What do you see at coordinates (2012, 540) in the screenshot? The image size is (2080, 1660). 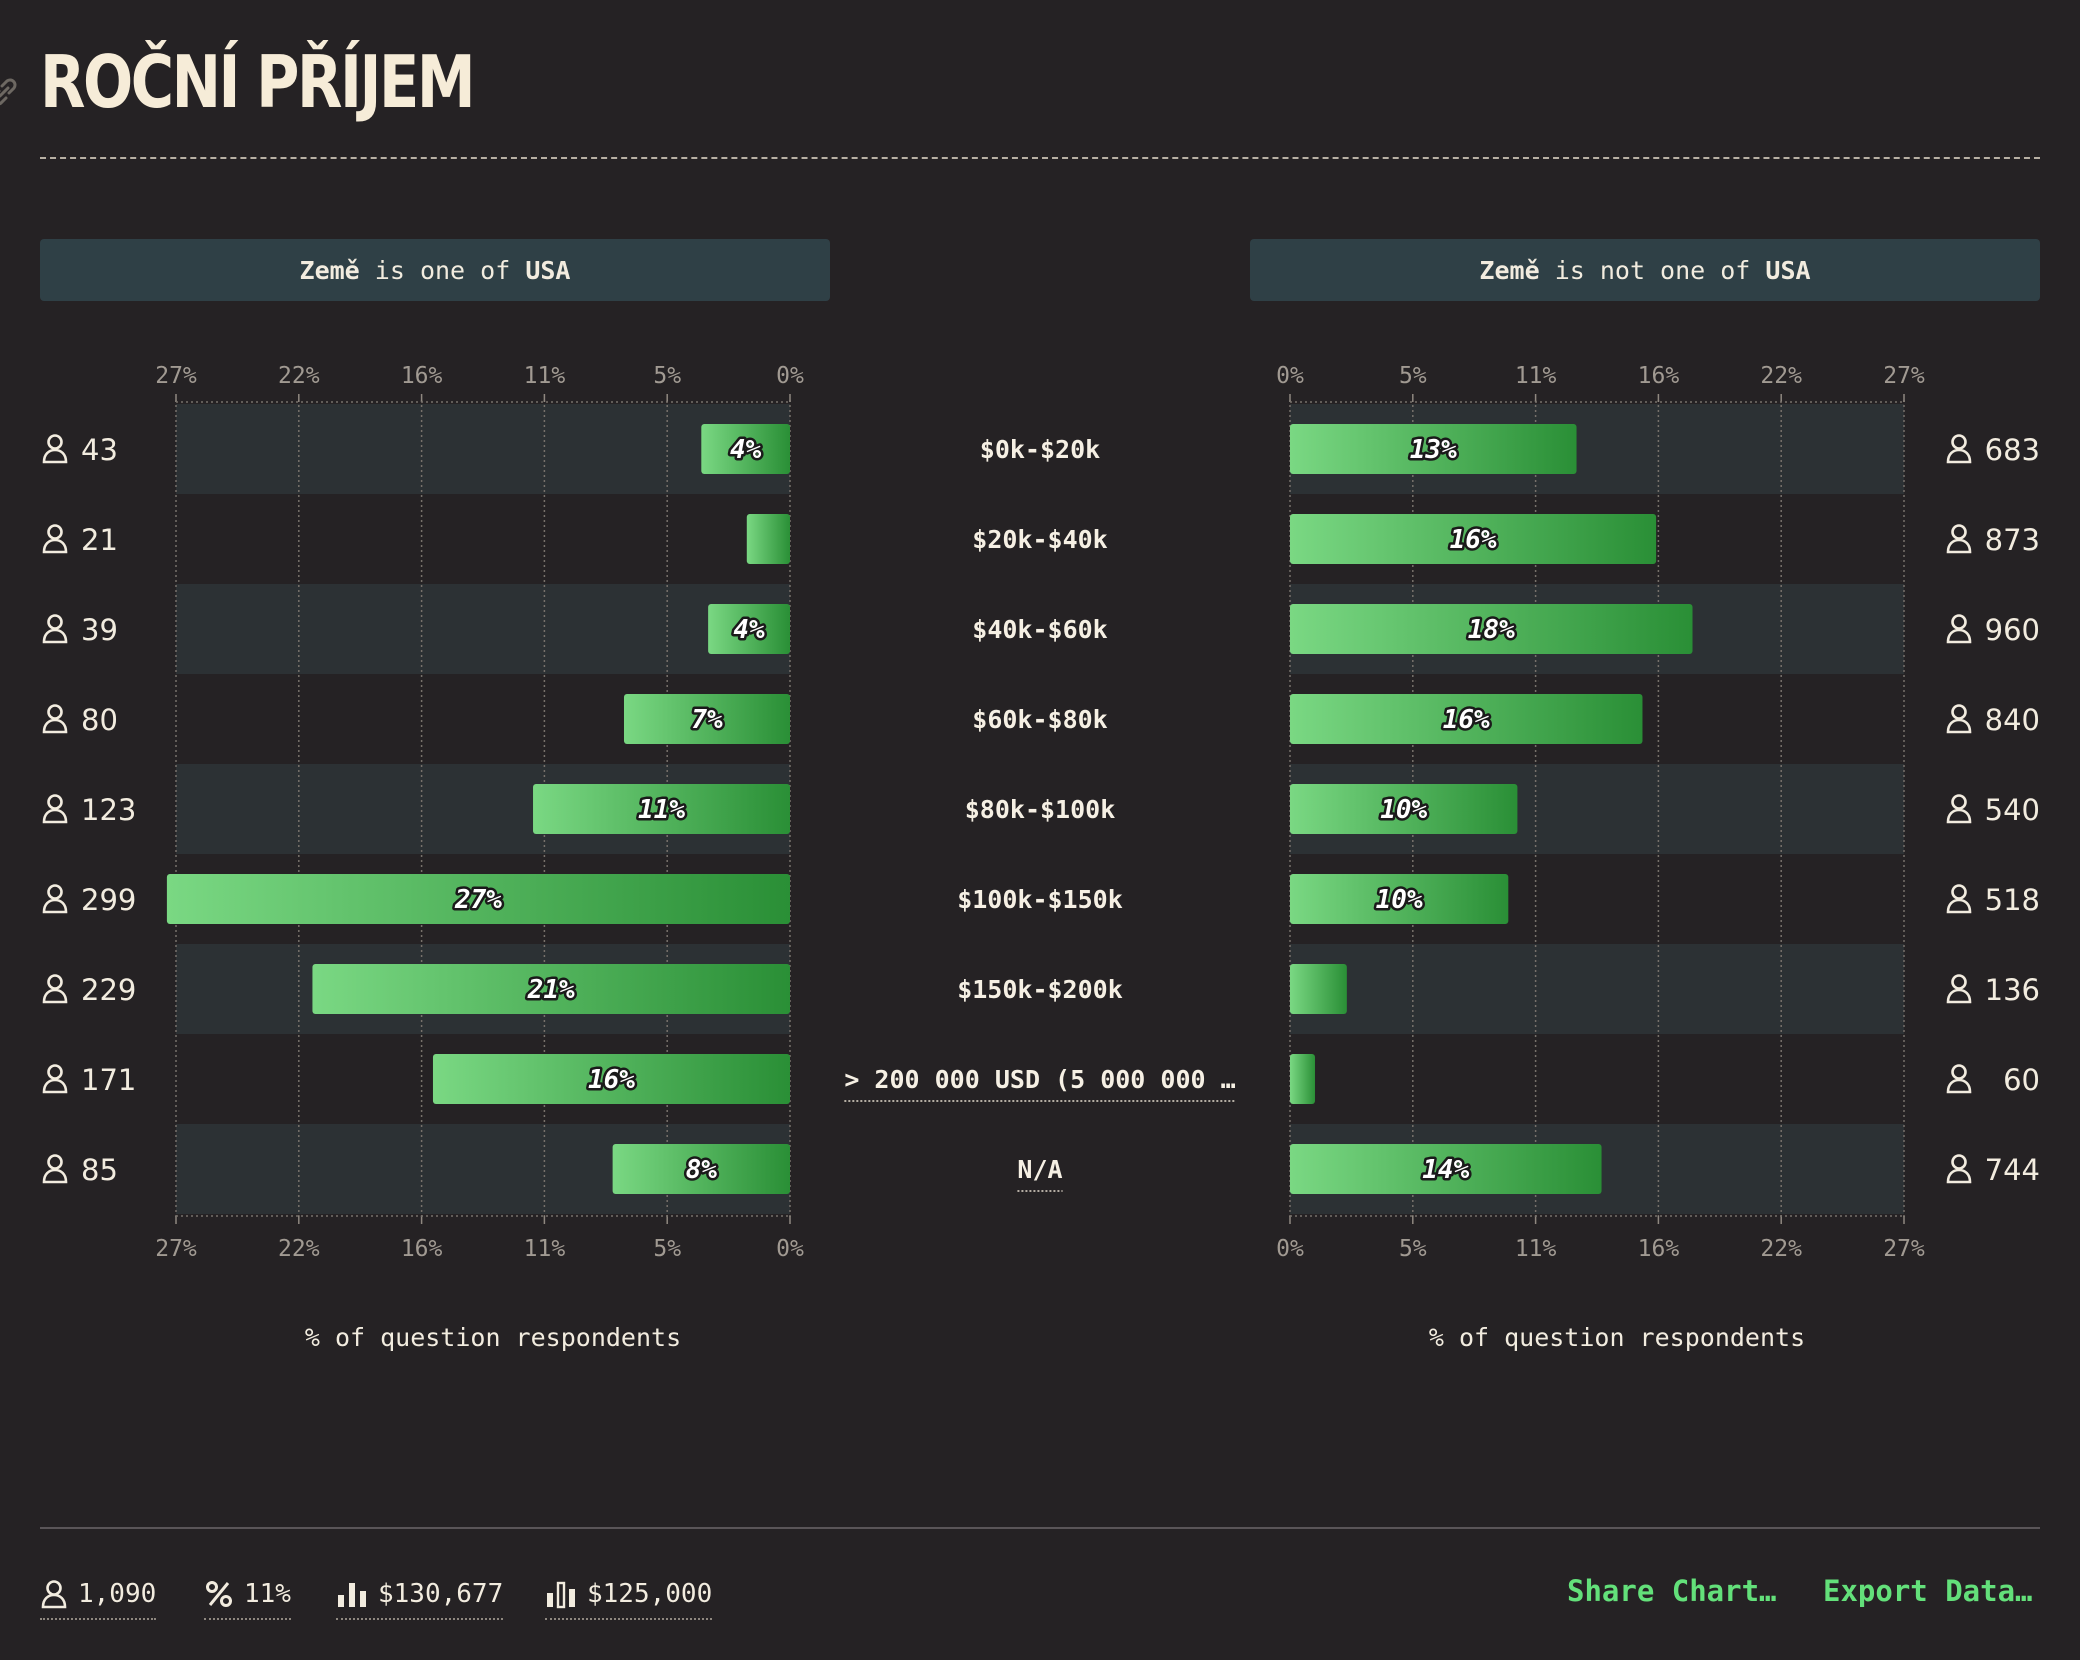 I see `respondent-count: 873` at bounding box center [2012, 540].